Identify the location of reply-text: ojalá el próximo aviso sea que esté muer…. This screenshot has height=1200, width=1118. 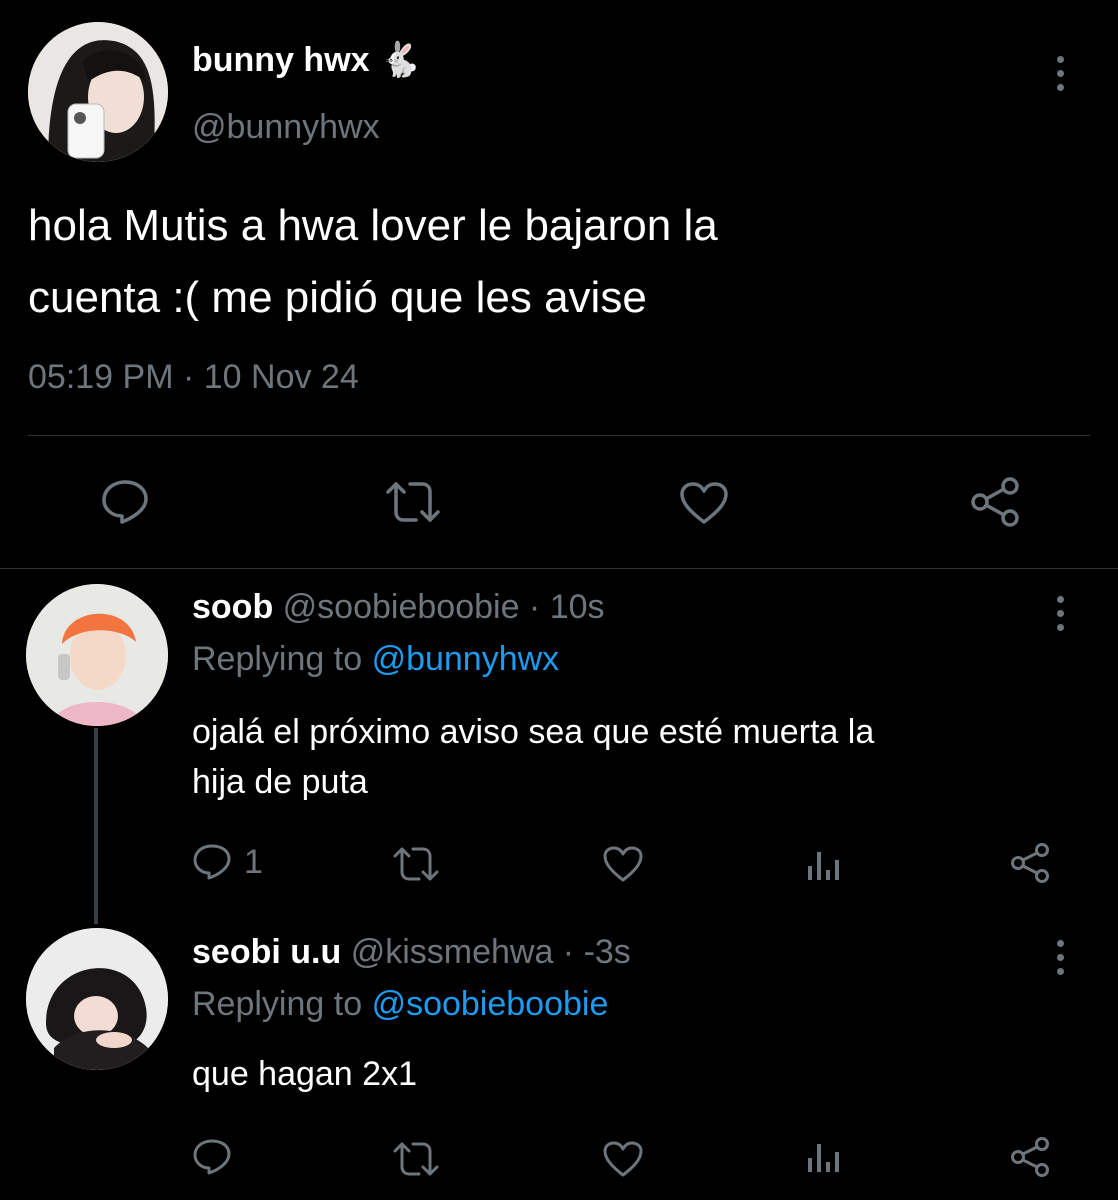
(533, 757).